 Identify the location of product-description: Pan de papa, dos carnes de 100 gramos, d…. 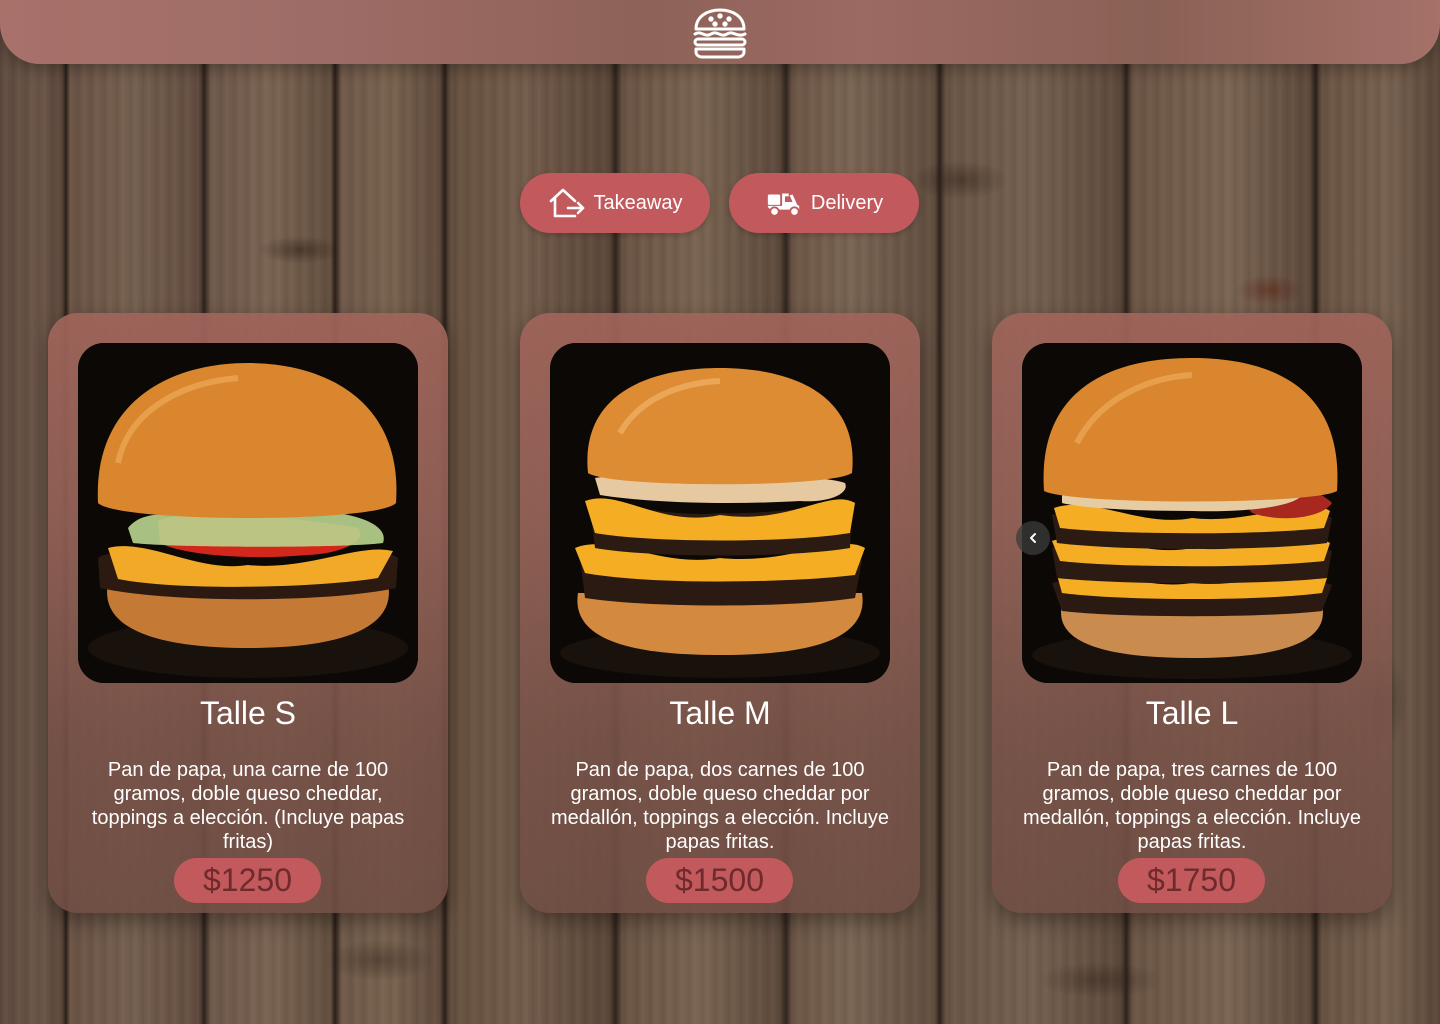
(720, 806).